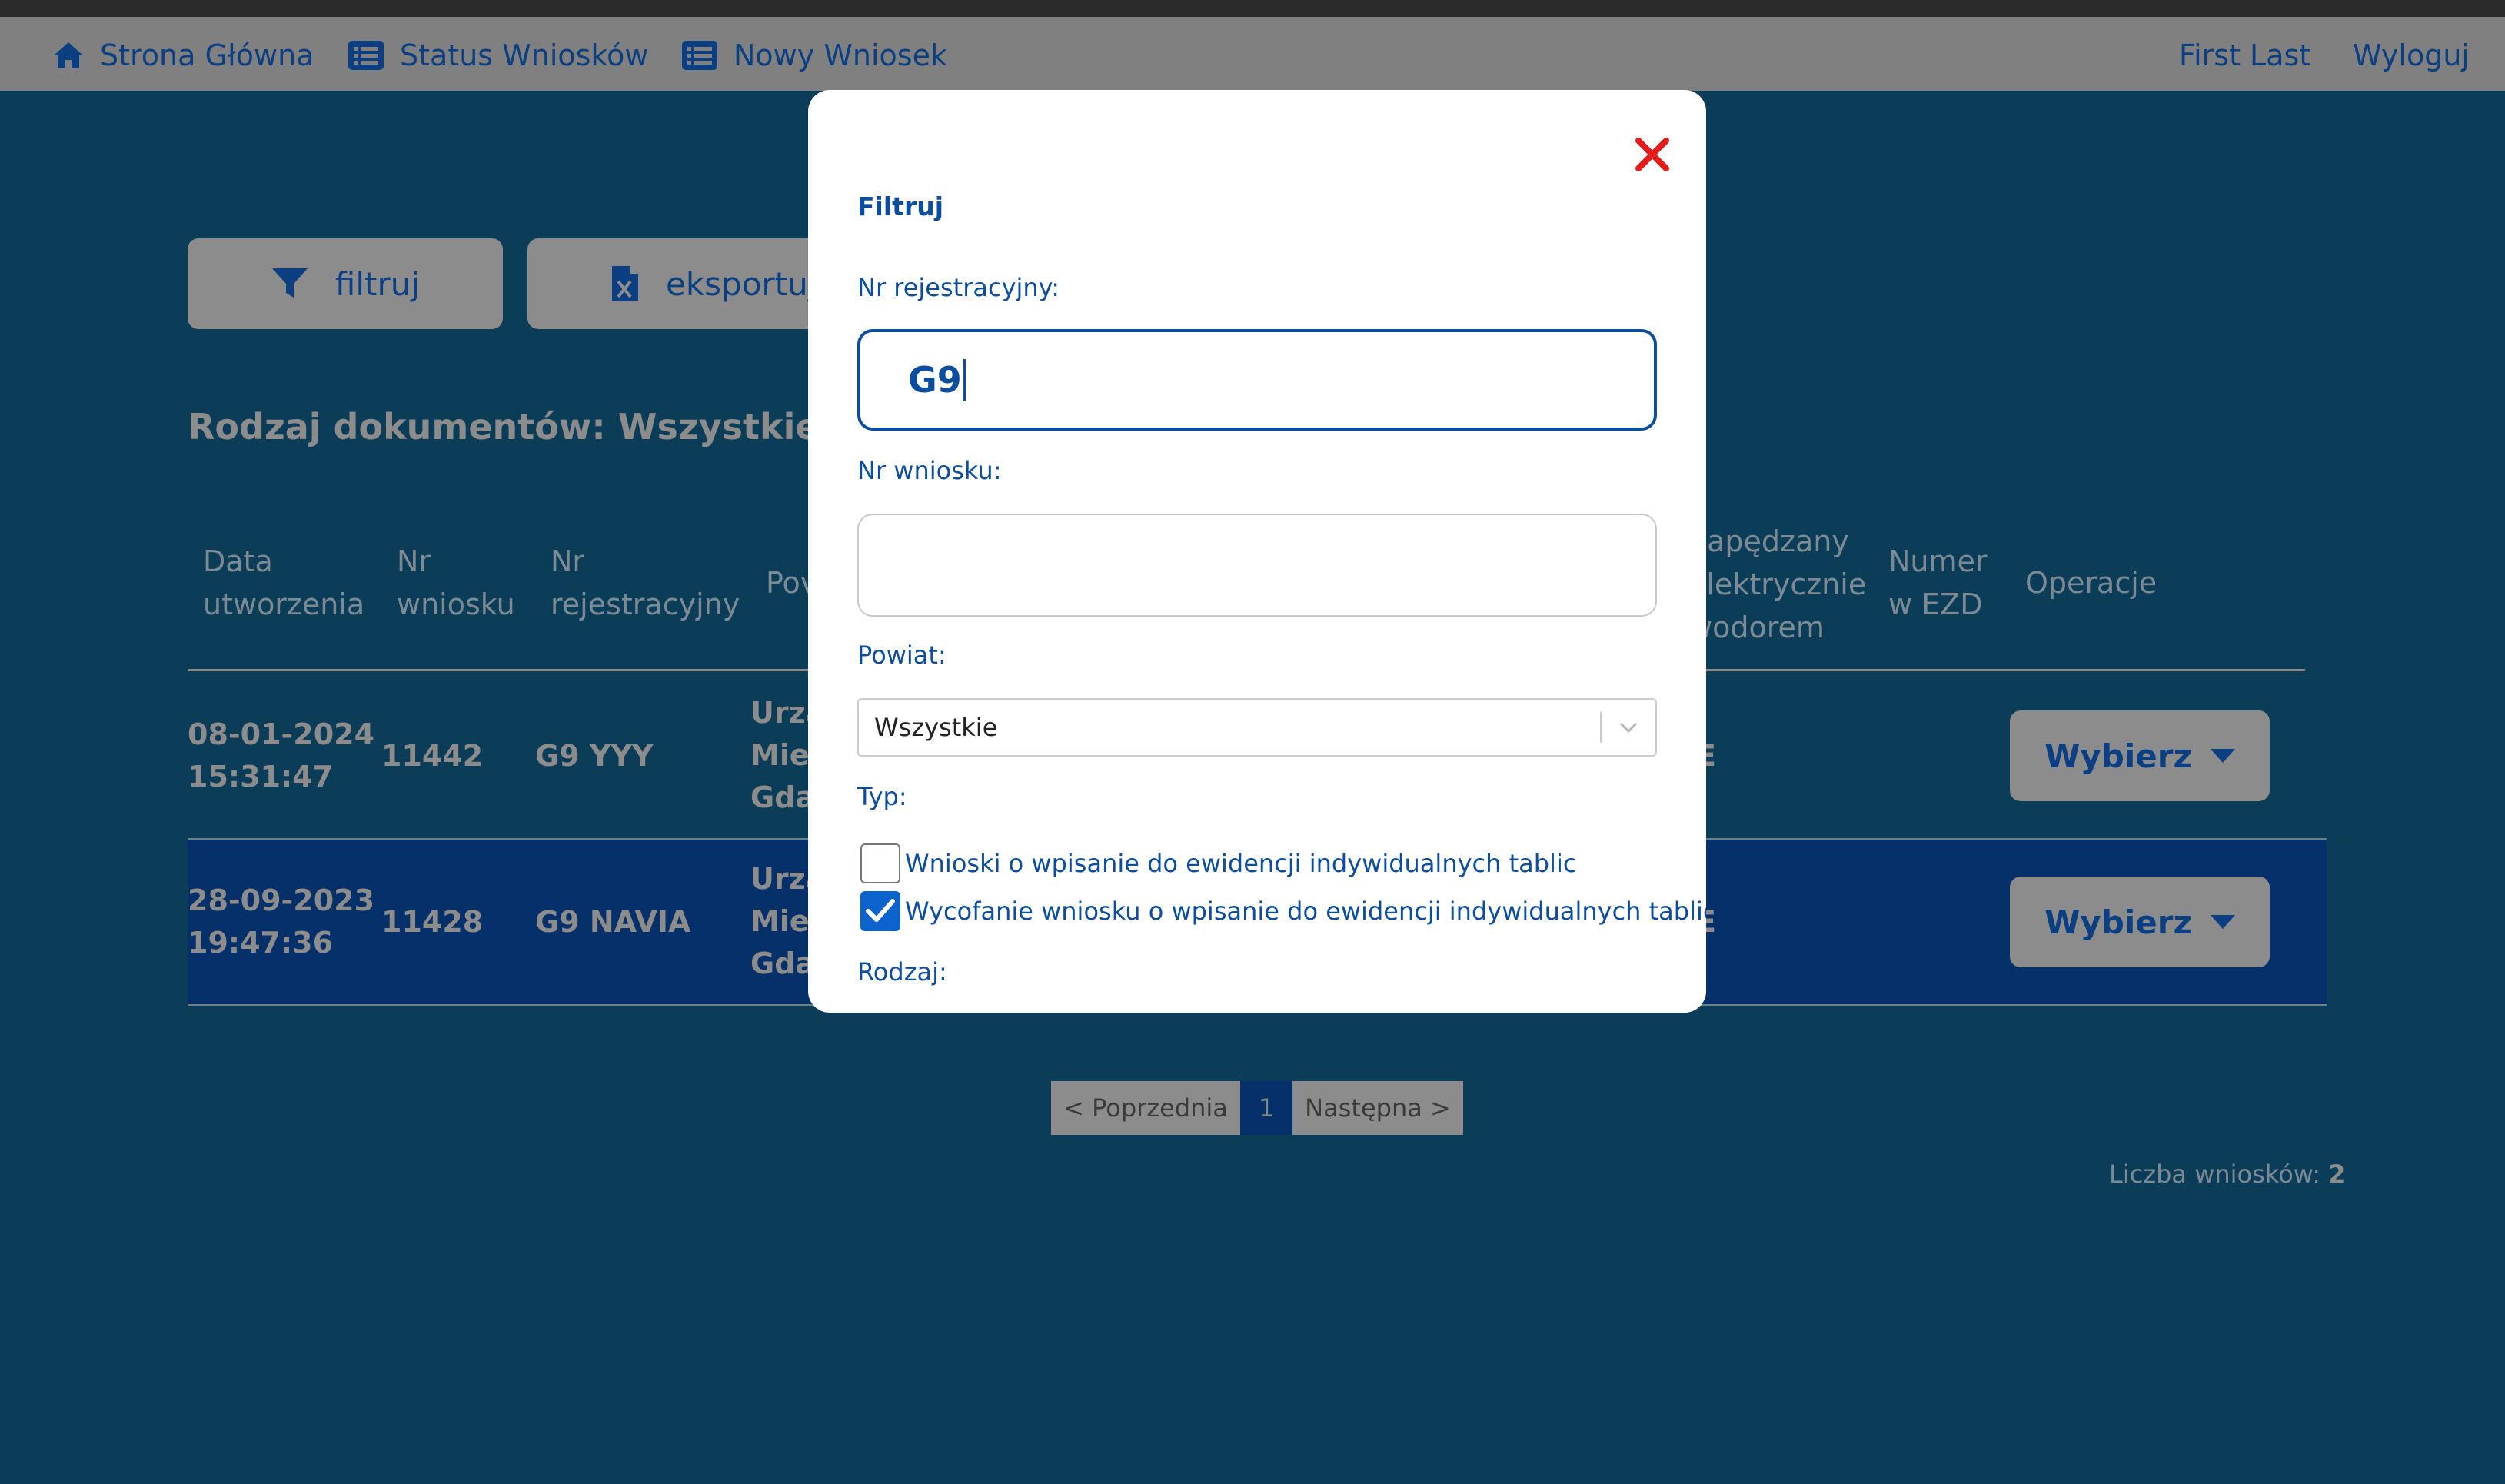 This screenshot has height=1484, width=2505. What do you see at coordinates (1601, 728) in the screenshot?
I see `select-separator` at bounding box center [1601, 728].